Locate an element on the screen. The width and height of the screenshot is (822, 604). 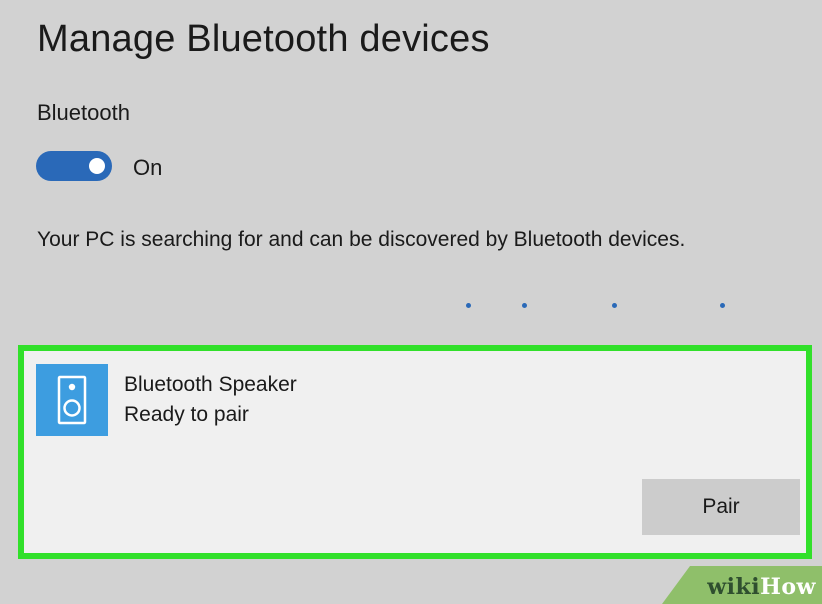
watermark-how: How is located at coordinates (788, 587).